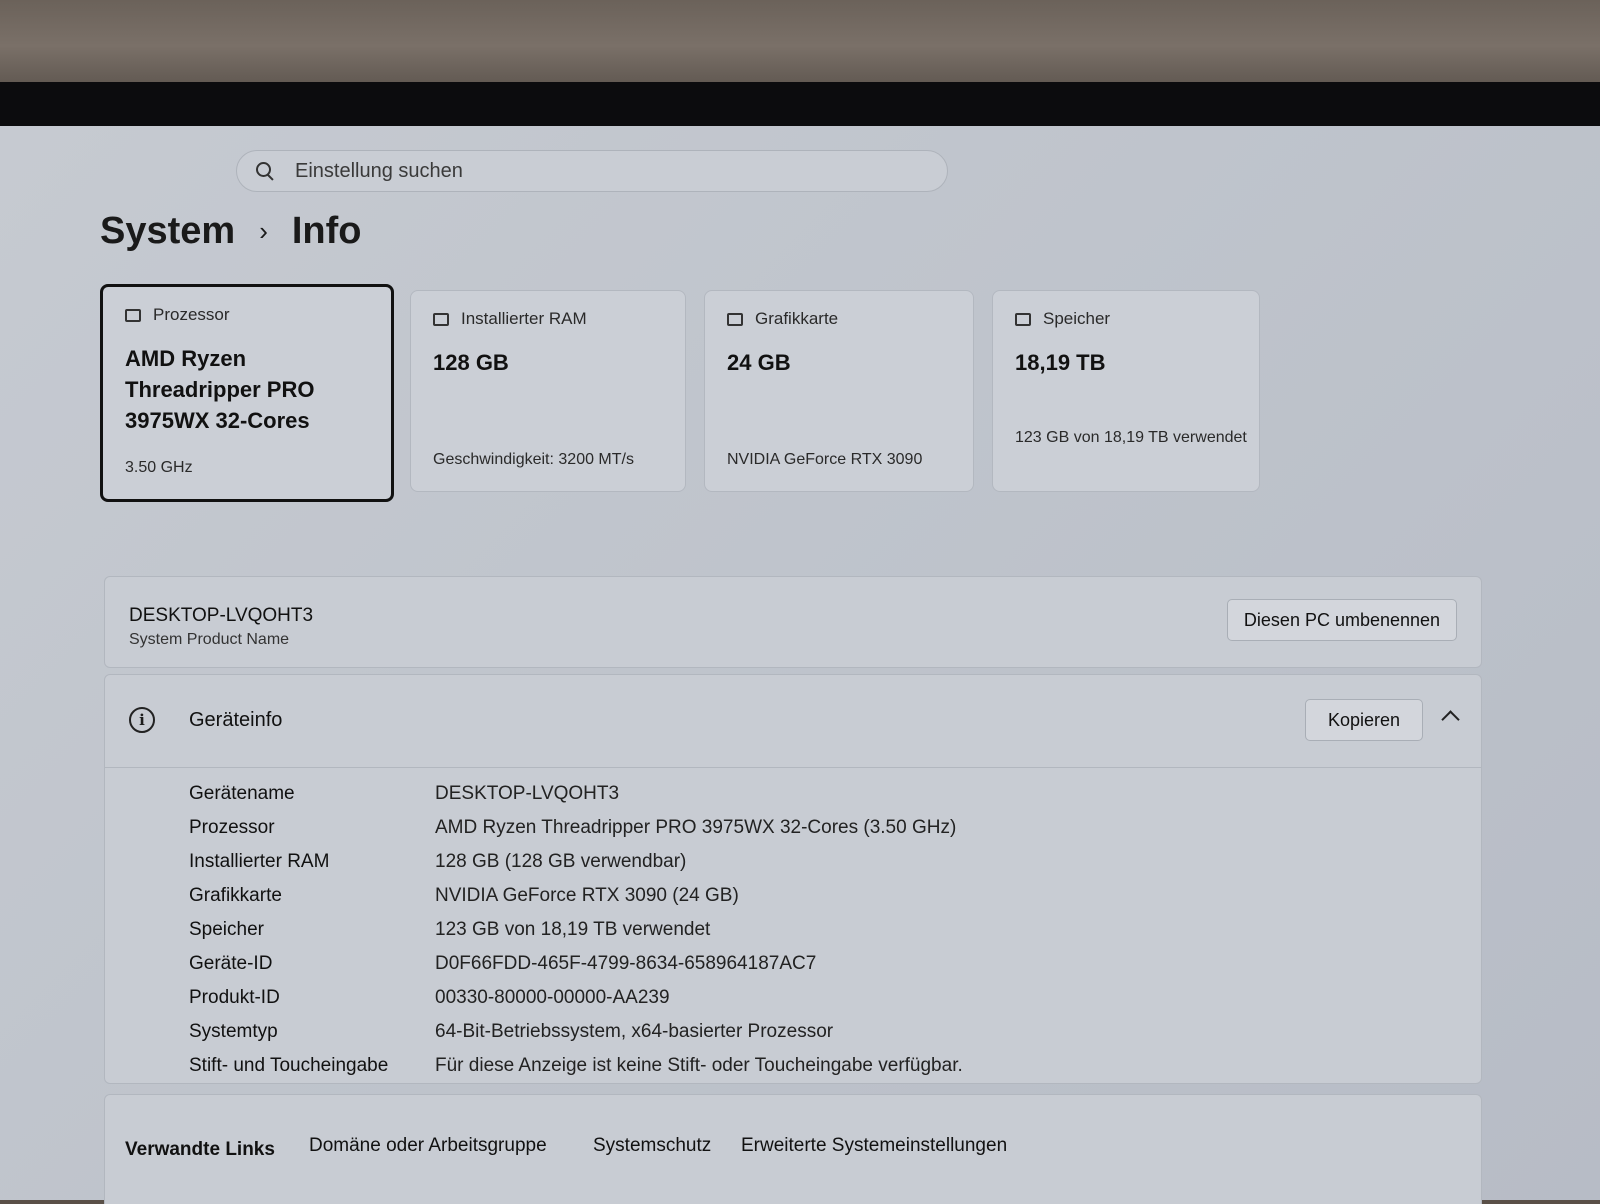 The width and height of the screenshot is (1600, 1204). I want to click on copy-button: Kopieren, so click(1364, 720).